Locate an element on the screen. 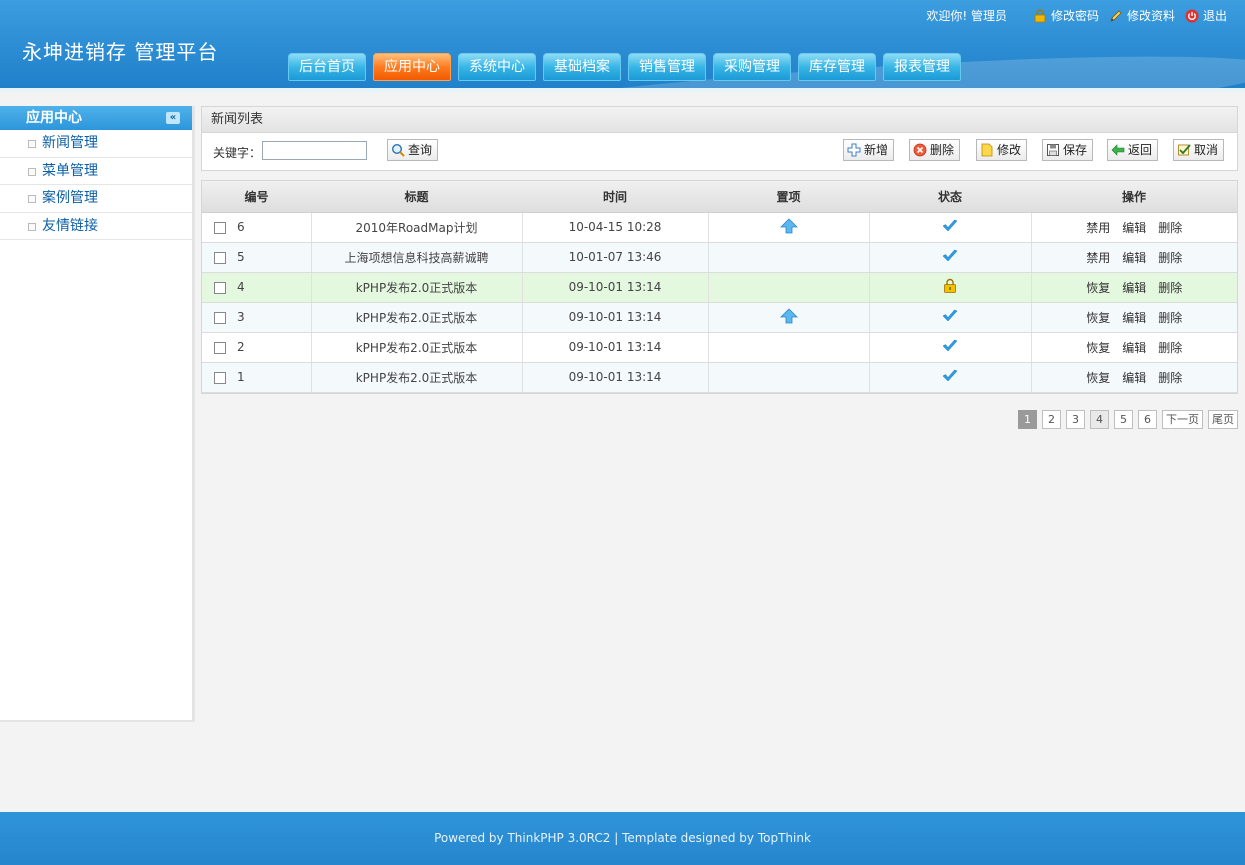  change-password-link: 修改密码 is located at coordinates (1066, 15).